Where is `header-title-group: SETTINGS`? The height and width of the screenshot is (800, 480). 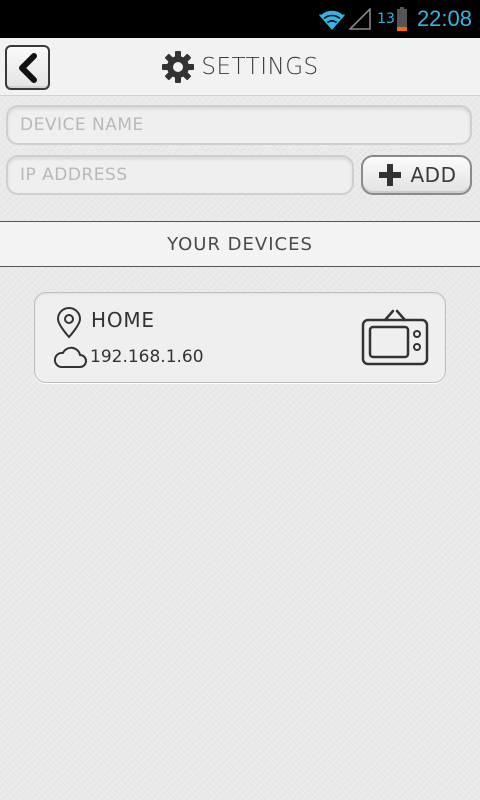
header-title-group: SETTINGS is located at coordinates (240, 67).